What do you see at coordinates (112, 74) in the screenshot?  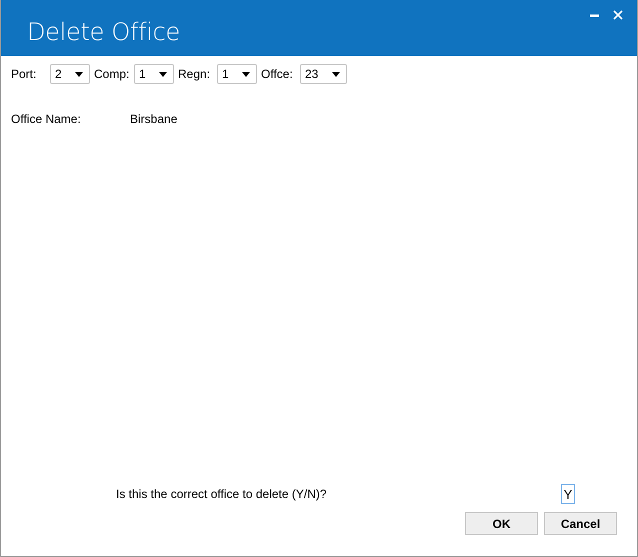 I see `selector-label: Comp:` at bounding box center [112, 74].